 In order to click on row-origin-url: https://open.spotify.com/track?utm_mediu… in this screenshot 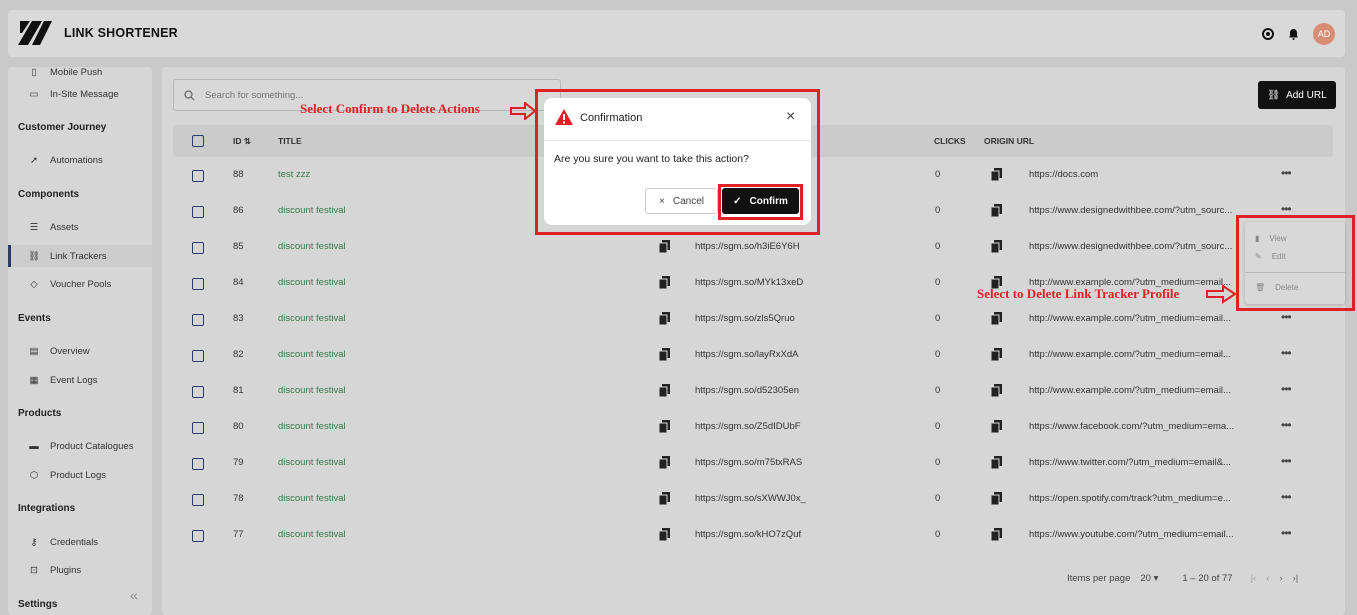, I will do `click(1130, 498)`.